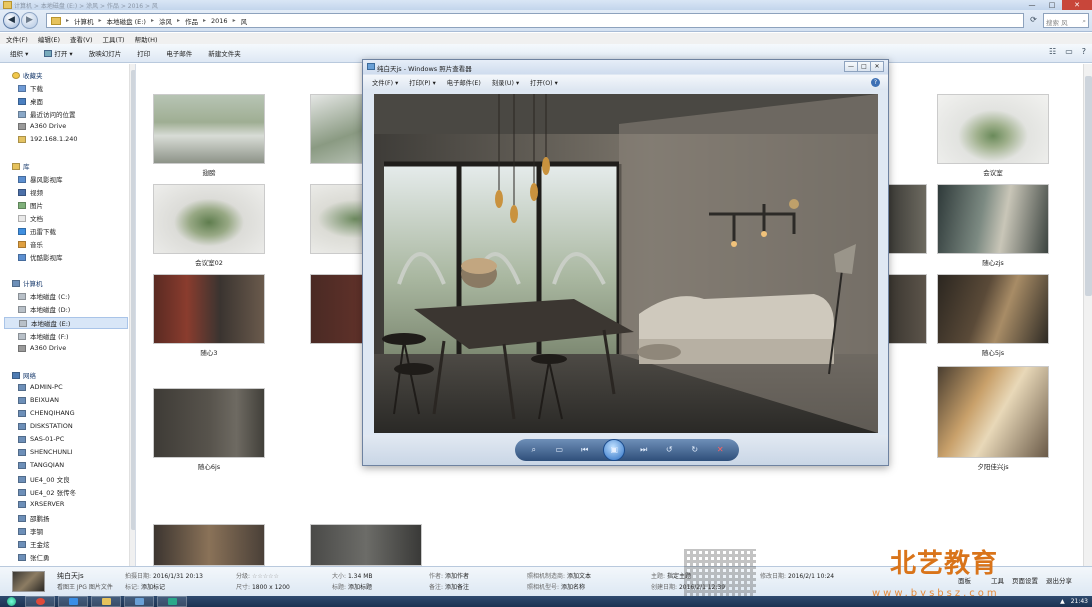  I want to click on panel-button: 面板, so click(964, 580).